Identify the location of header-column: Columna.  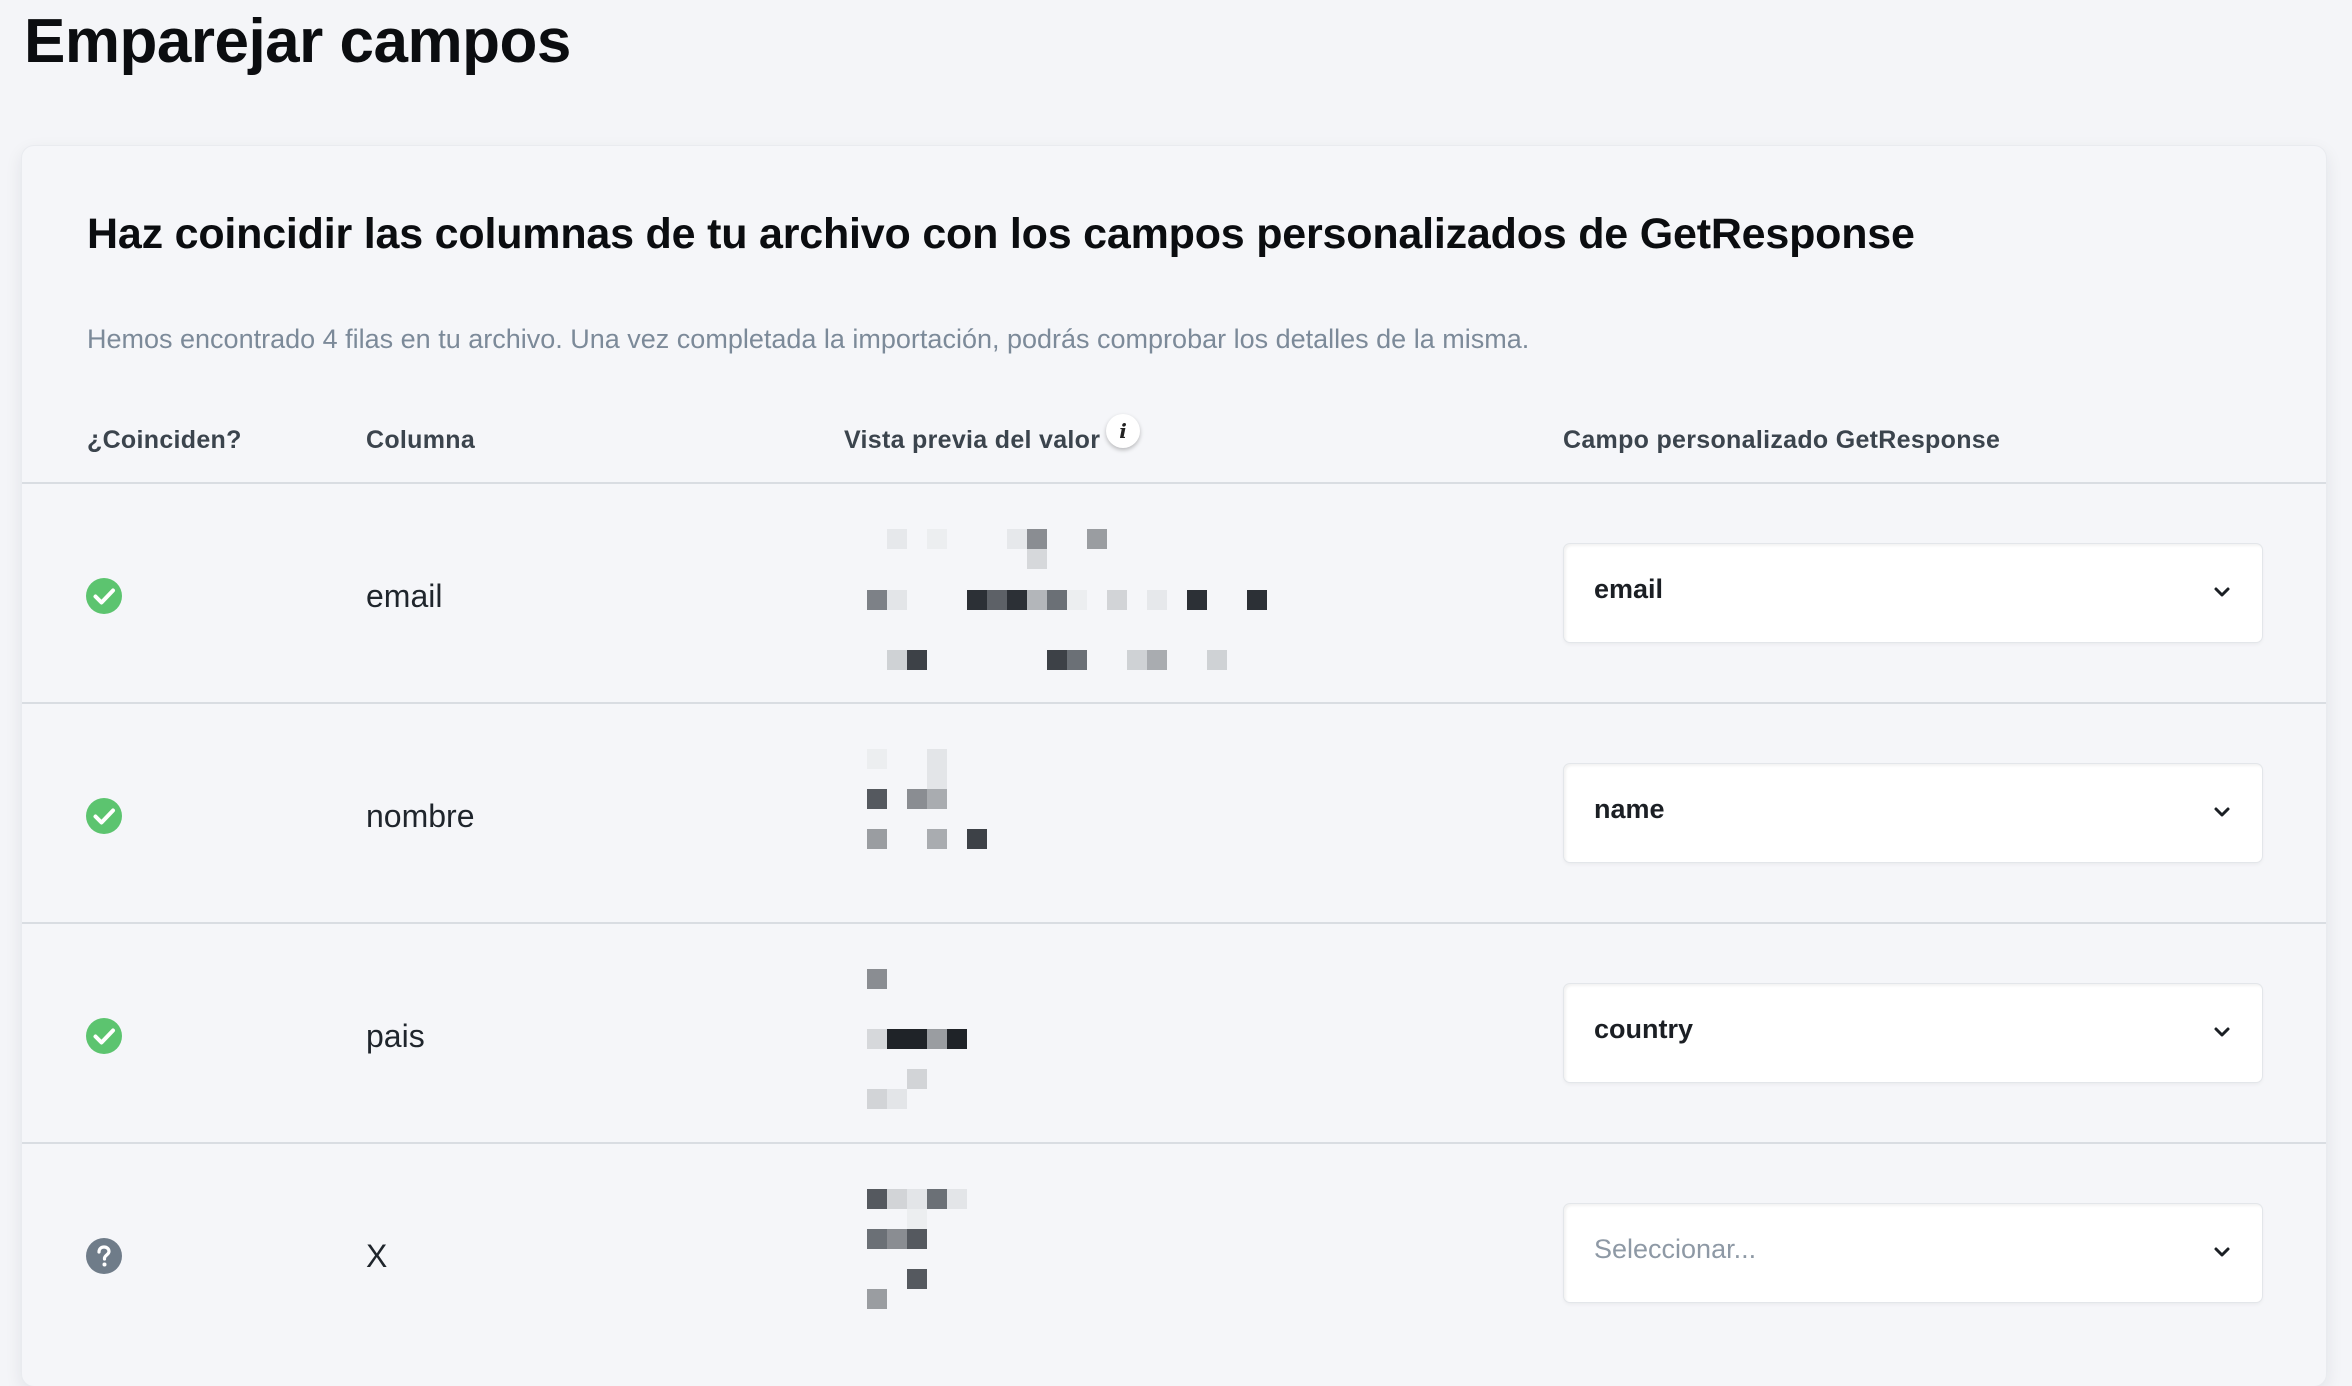
(421, 440).